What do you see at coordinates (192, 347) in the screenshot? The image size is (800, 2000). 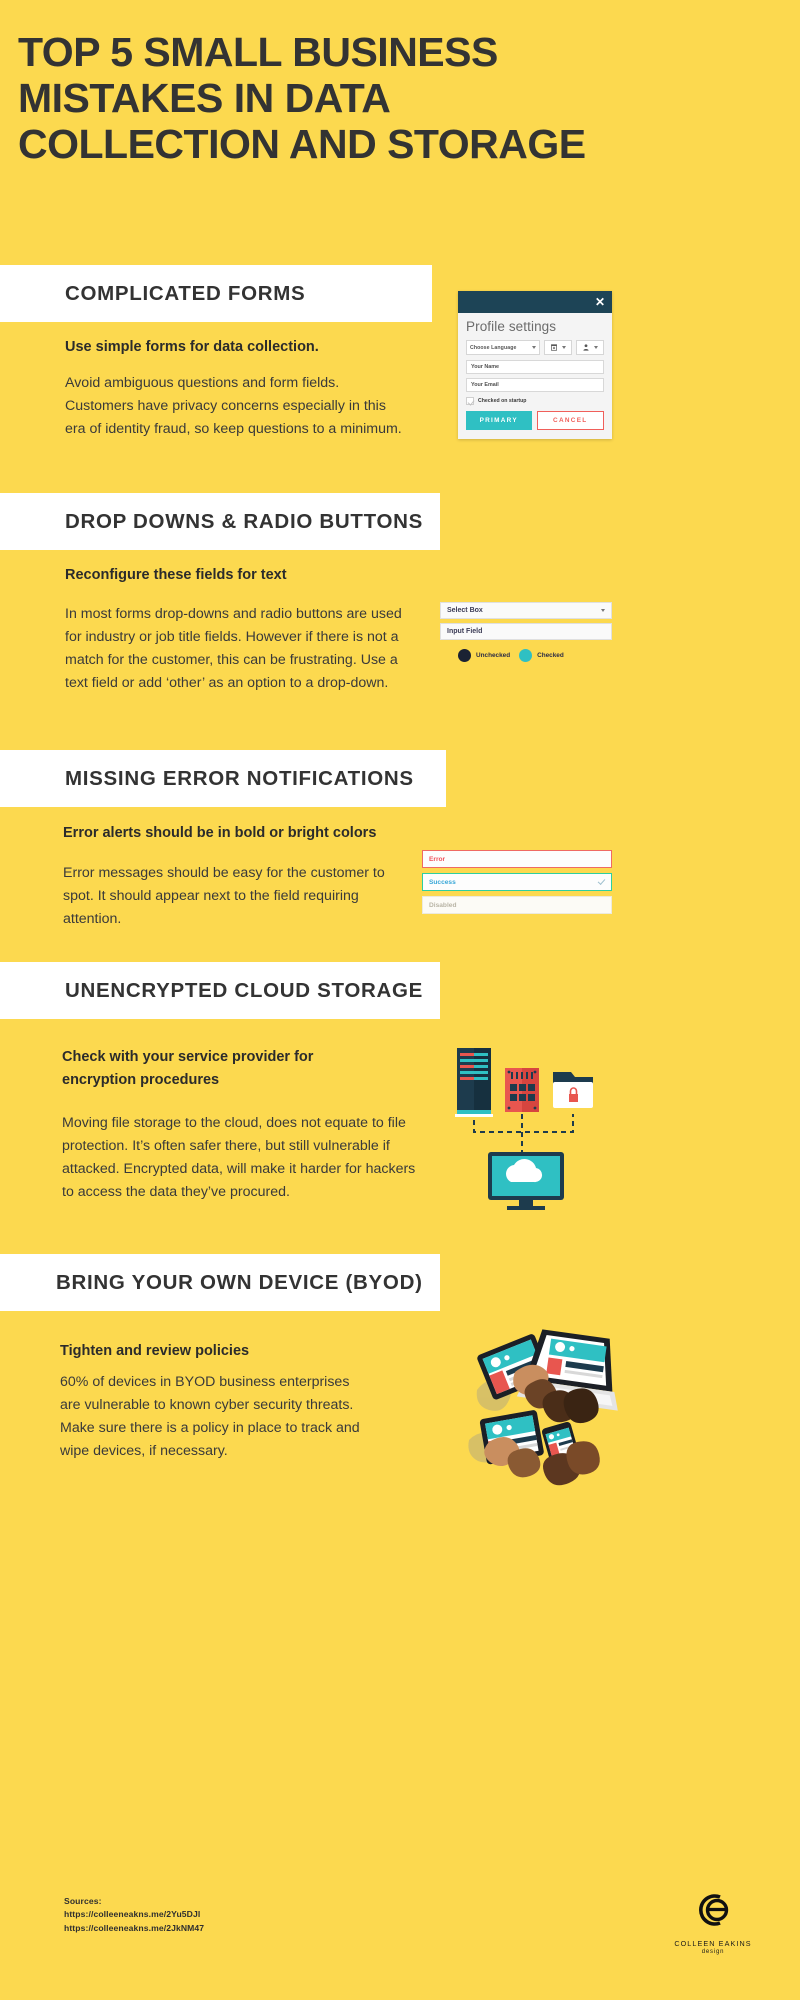 I see `section-lede: Use simple forms for data collection.` at bounding box center [192, 347].